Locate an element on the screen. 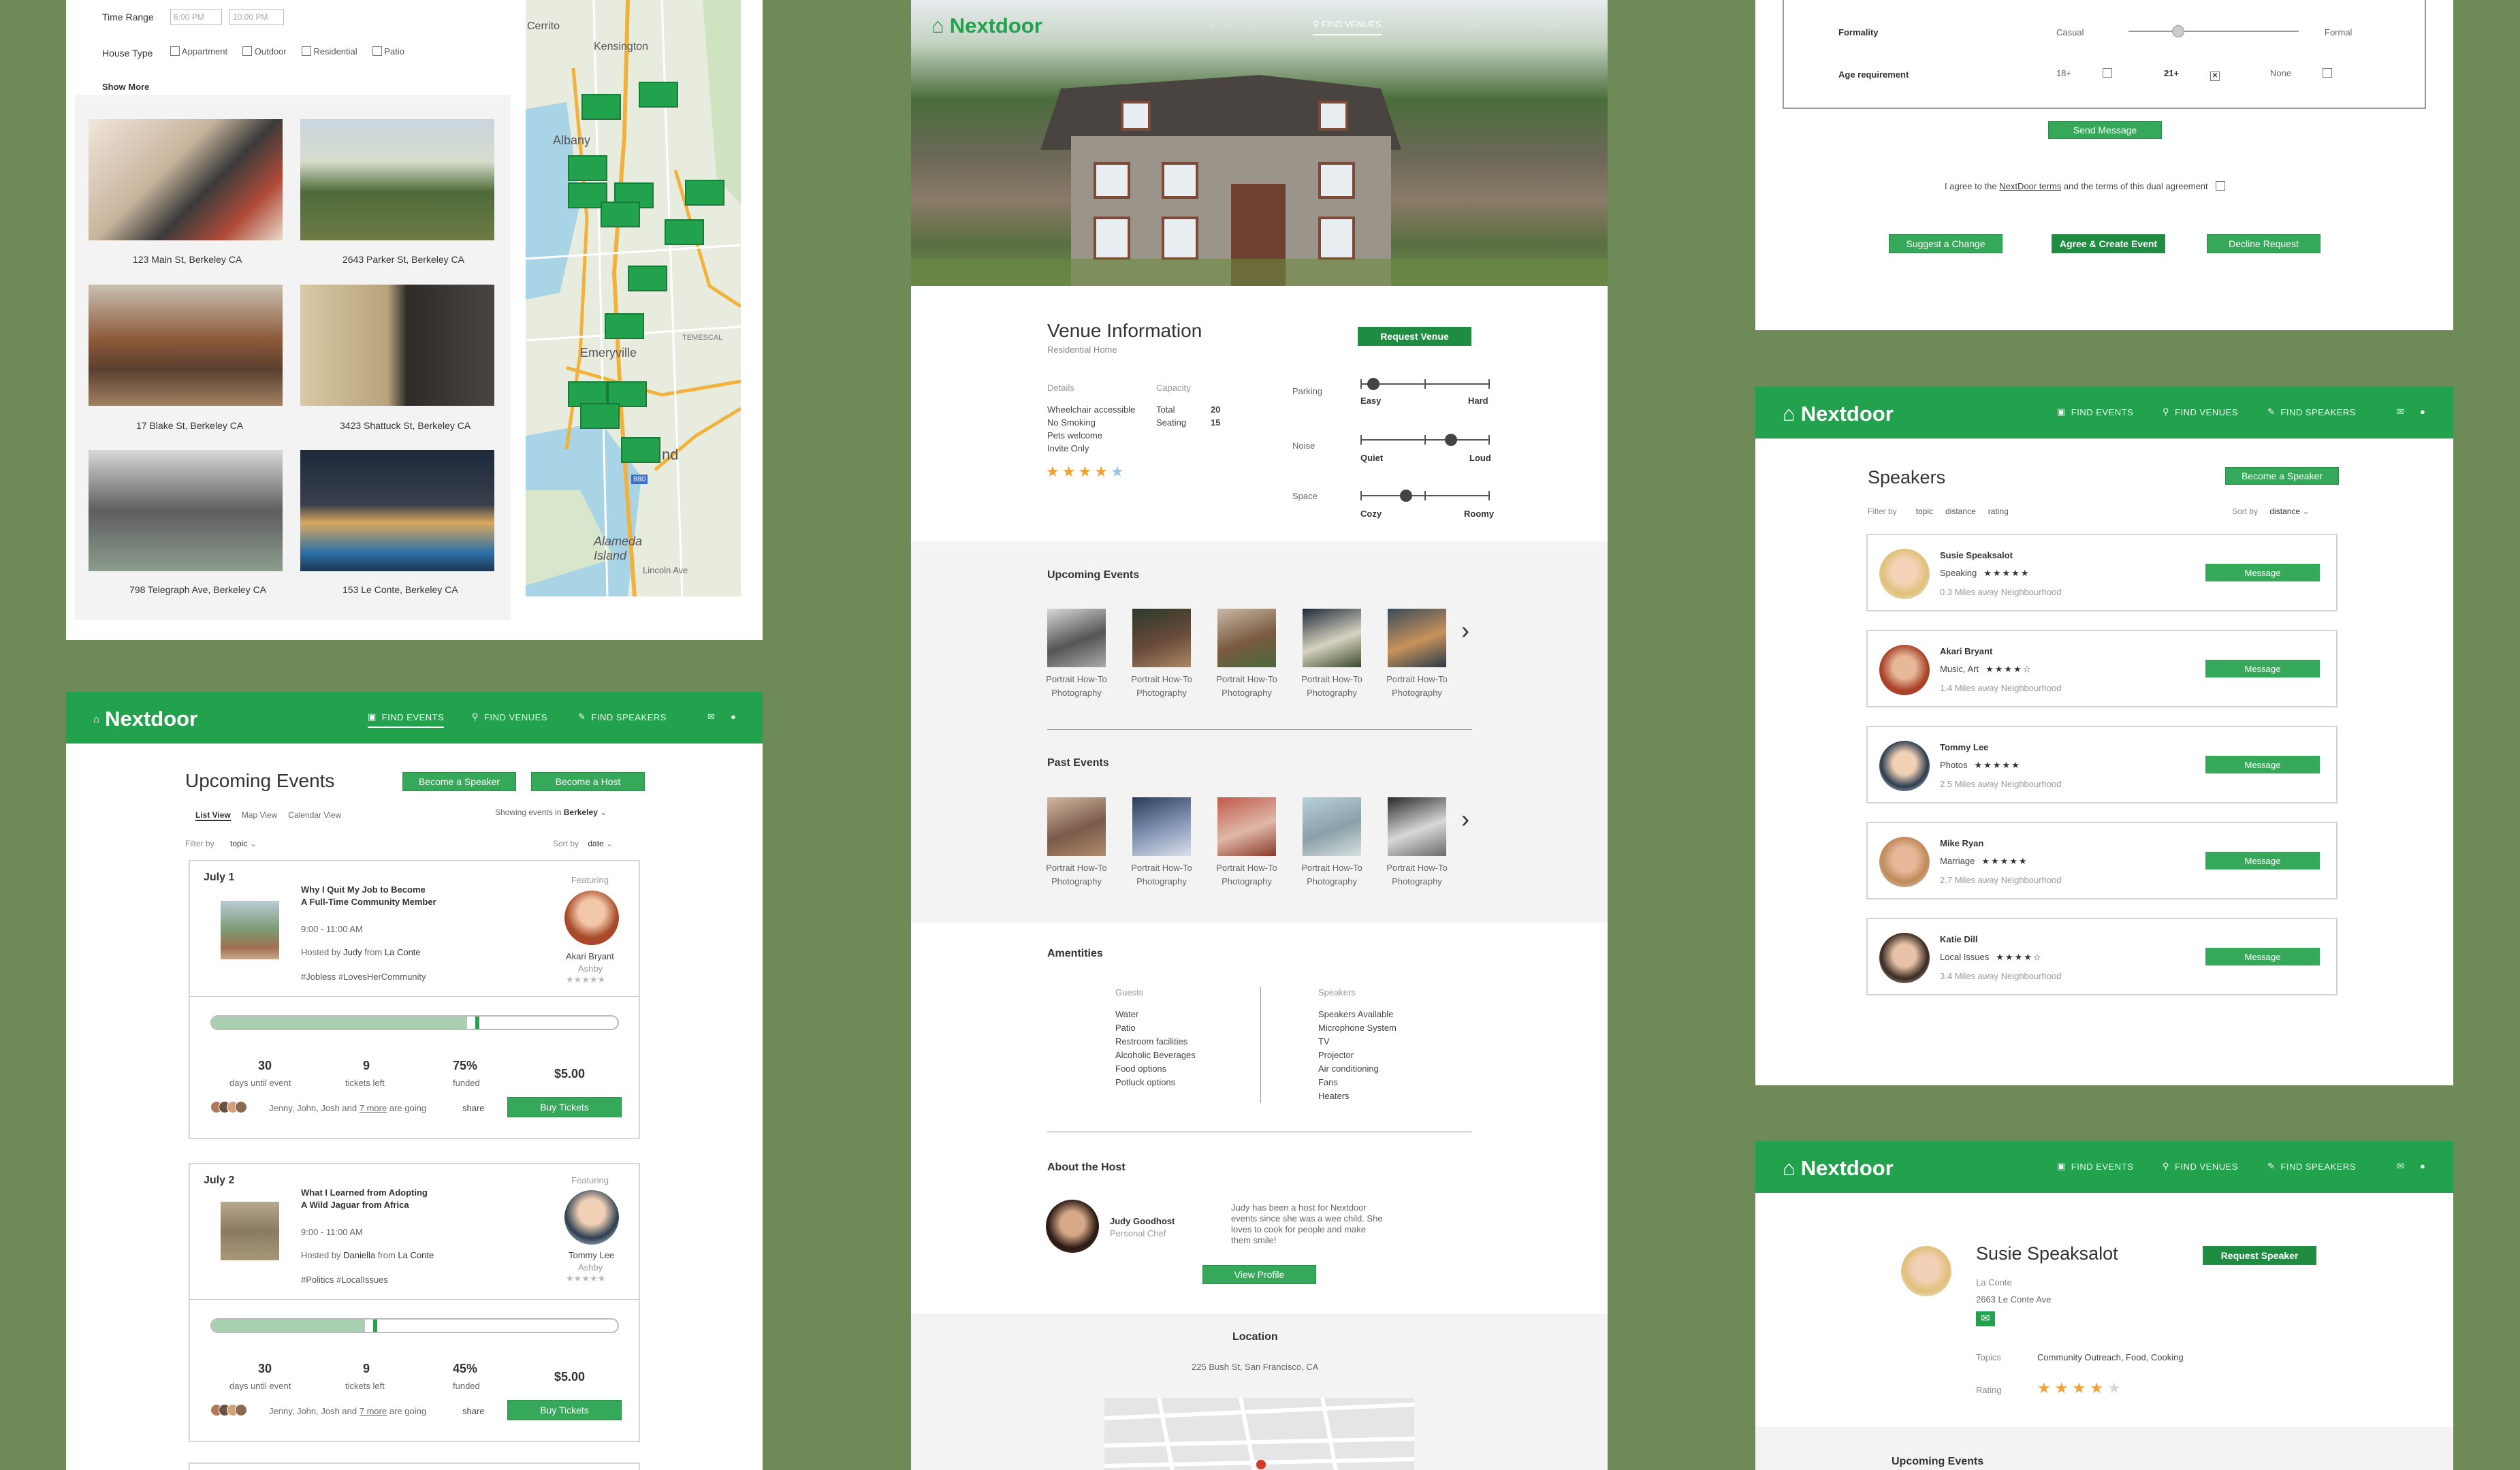 Image resolution: width=2520 pixels, height=1470 pixels. checkbox-residential: Residential is located at coordinates (329, 51).